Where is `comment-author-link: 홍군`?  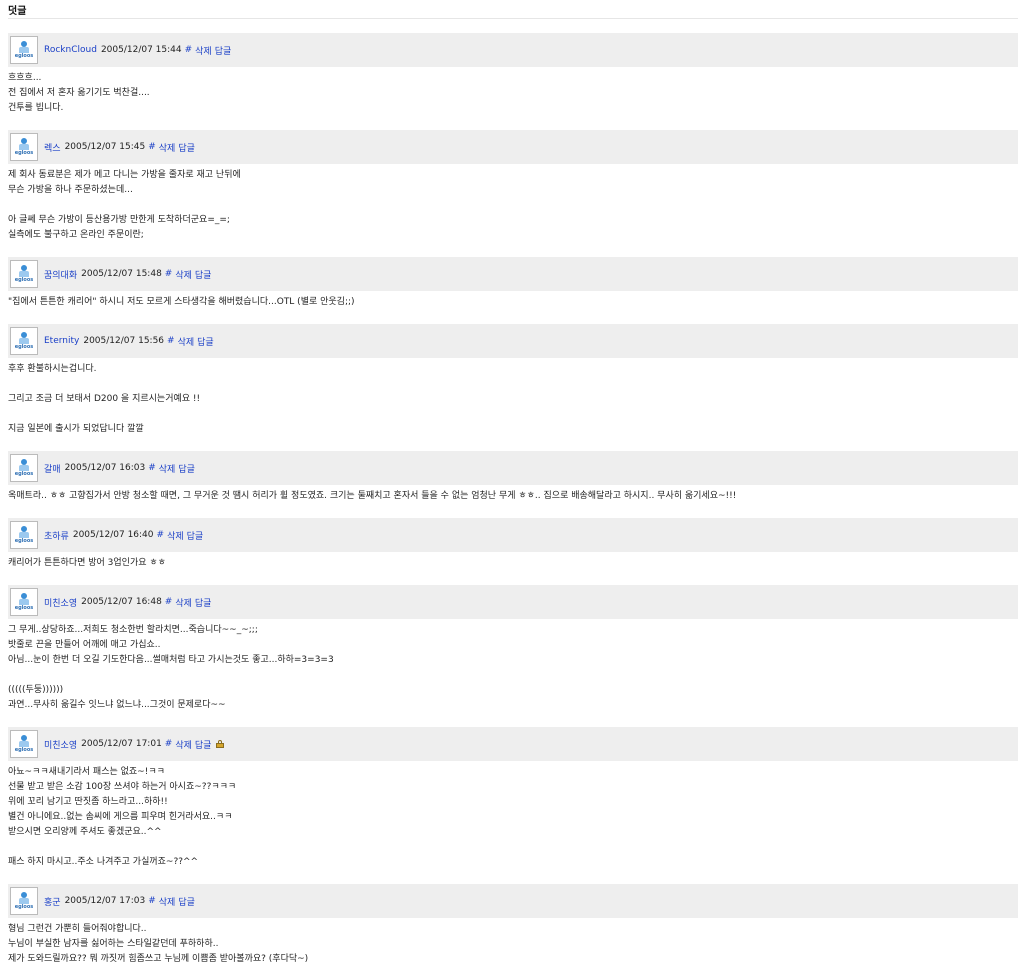
comment-author-link: 홍군 is located at coordinates (52, 901).